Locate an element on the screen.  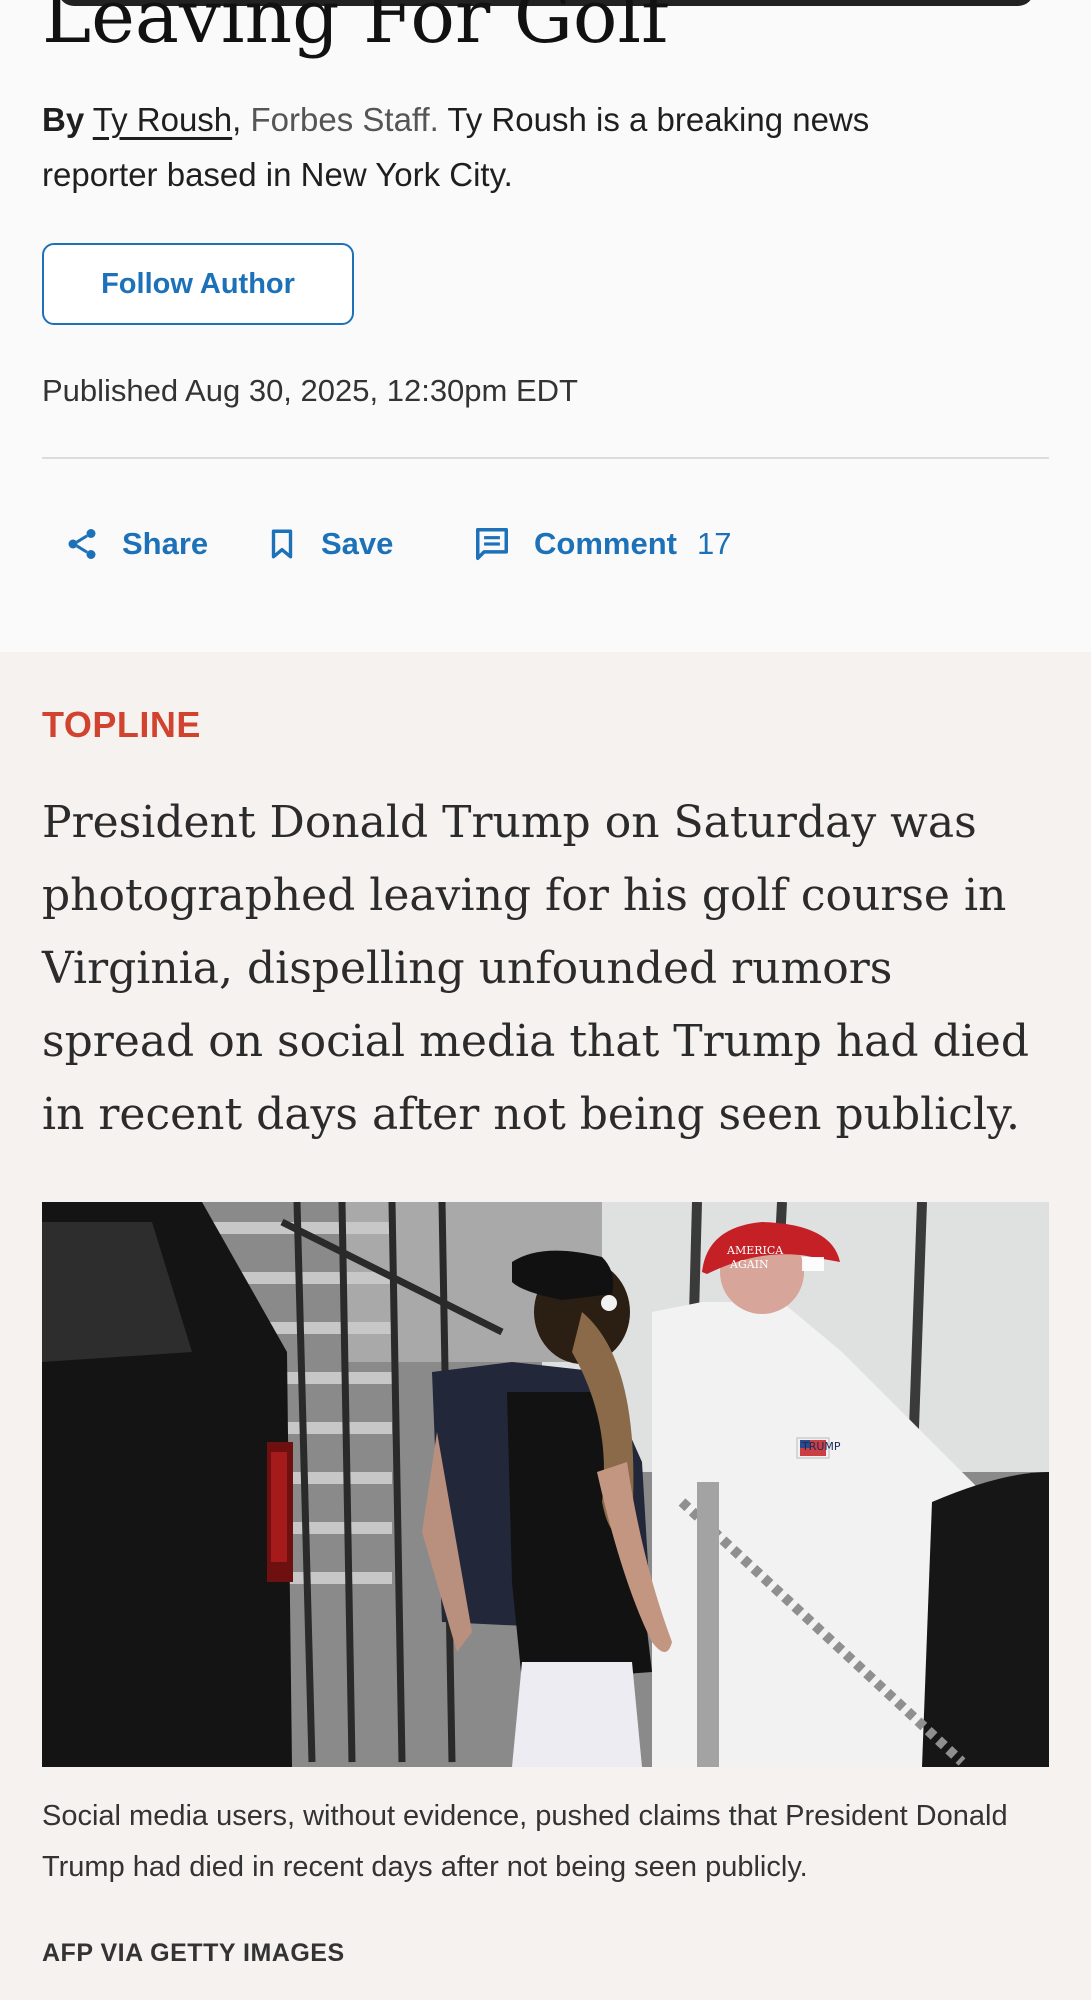
article-actions: Share Save Comment 17 is located at coordinates (545, 544).